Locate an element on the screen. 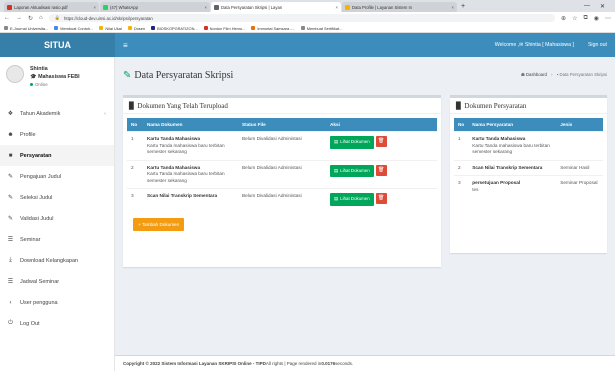 This screenshot has width=615, height=371. browser-tab-pdf: Laporan Aktualisasi rasio.pdf × is located at coordinates (51, 7).